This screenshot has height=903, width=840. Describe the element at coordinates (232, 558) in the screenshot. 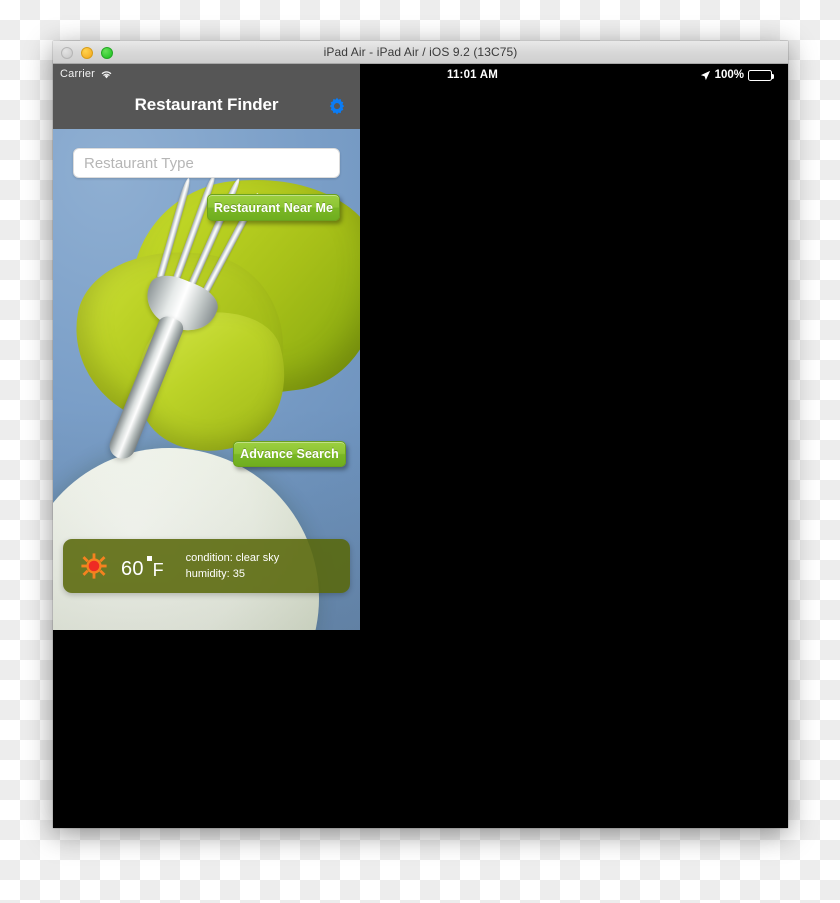

I see `weather-condition-line: condition: clear sky` at that location.